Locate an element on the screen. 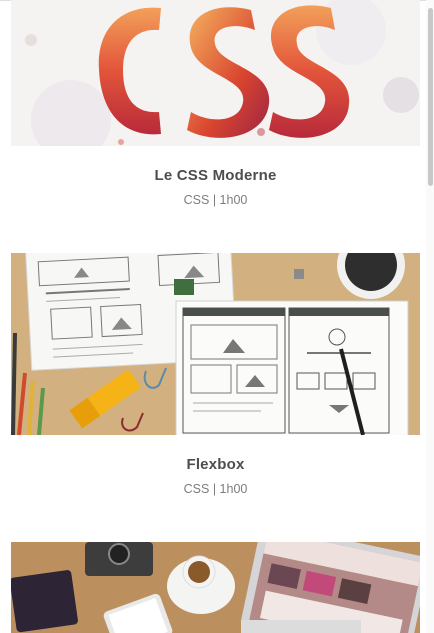 Image resolution: width=434 pixels, height=633 pixels. course-title: Le CSS Moderne is located at coordinates (215, 175).